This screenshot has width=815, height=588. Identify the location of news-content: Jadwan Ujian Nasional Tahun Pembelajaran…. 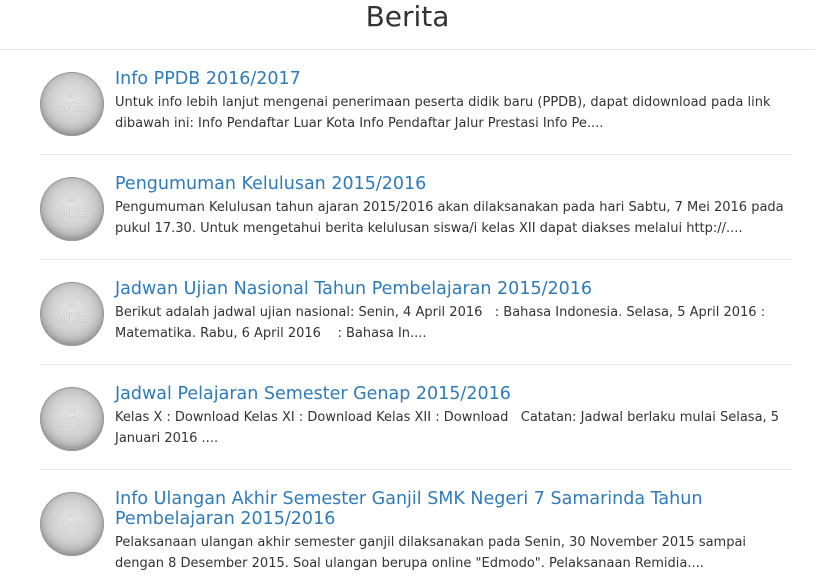
(453, 311).